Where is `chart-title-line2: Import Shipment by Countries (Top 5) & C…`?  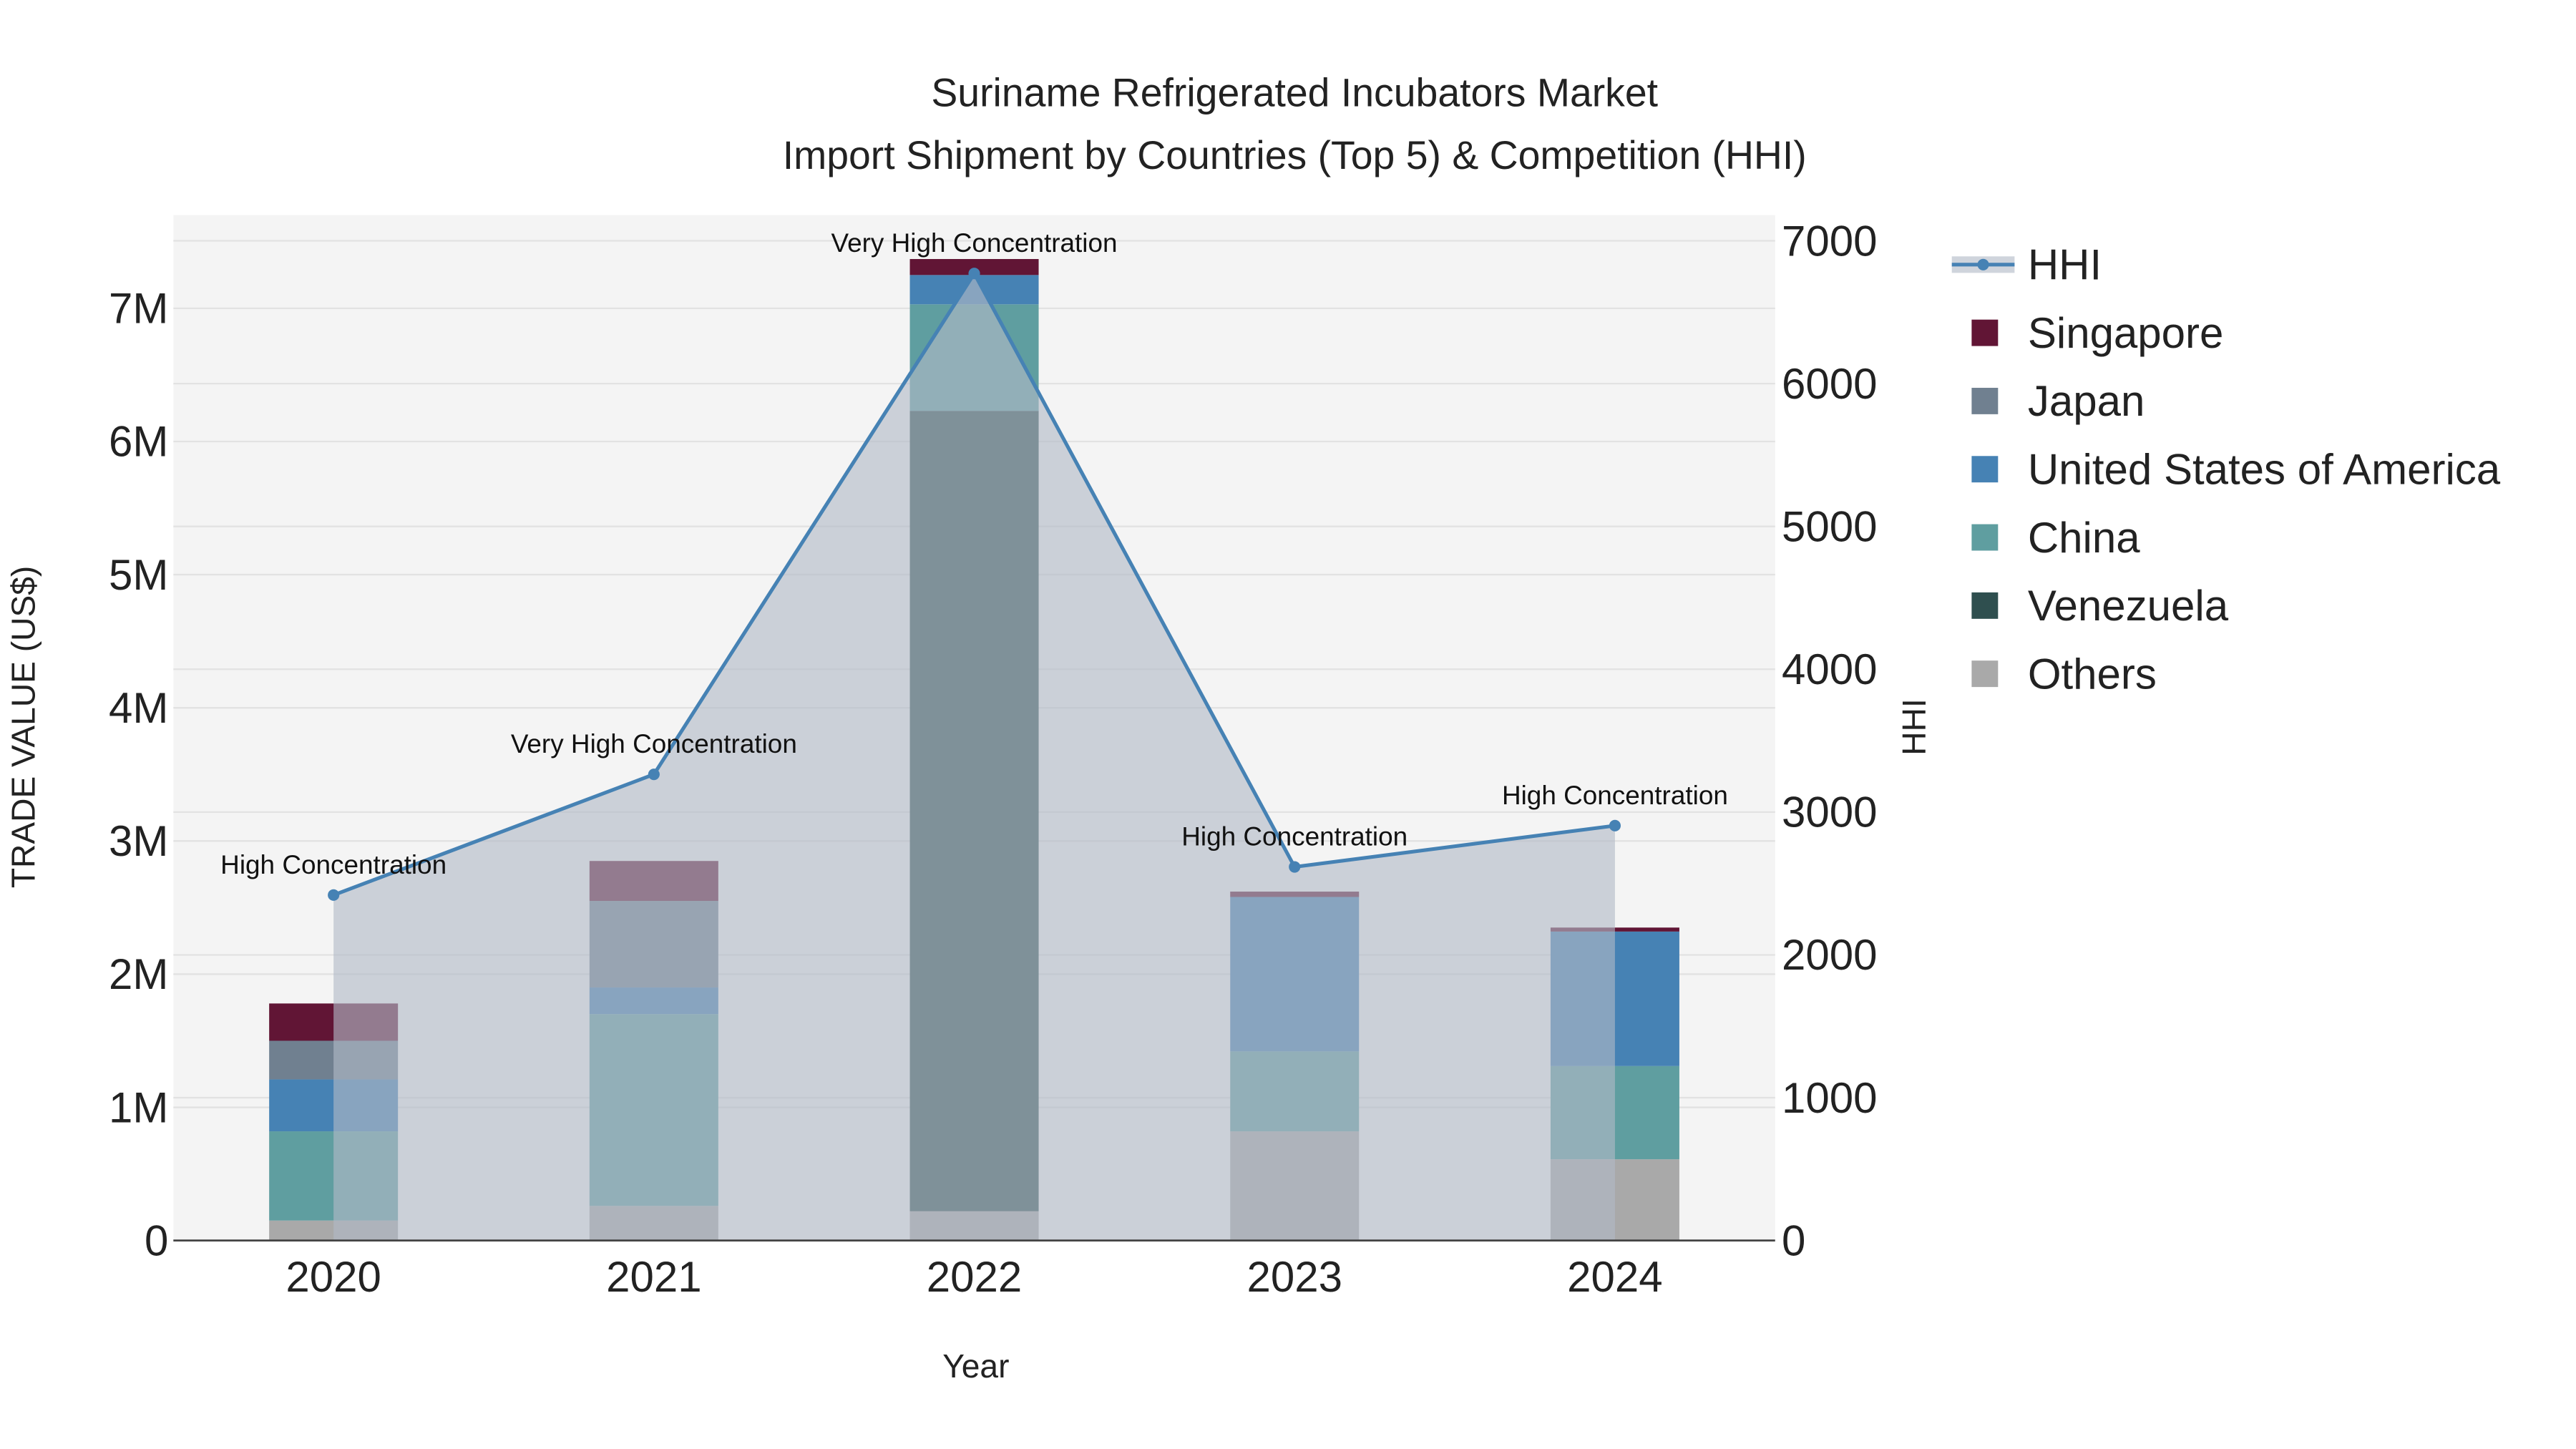 chart-title-line2: Import Shipment by Countries (Top 5) & C… is located at coordinates (1295, 155).